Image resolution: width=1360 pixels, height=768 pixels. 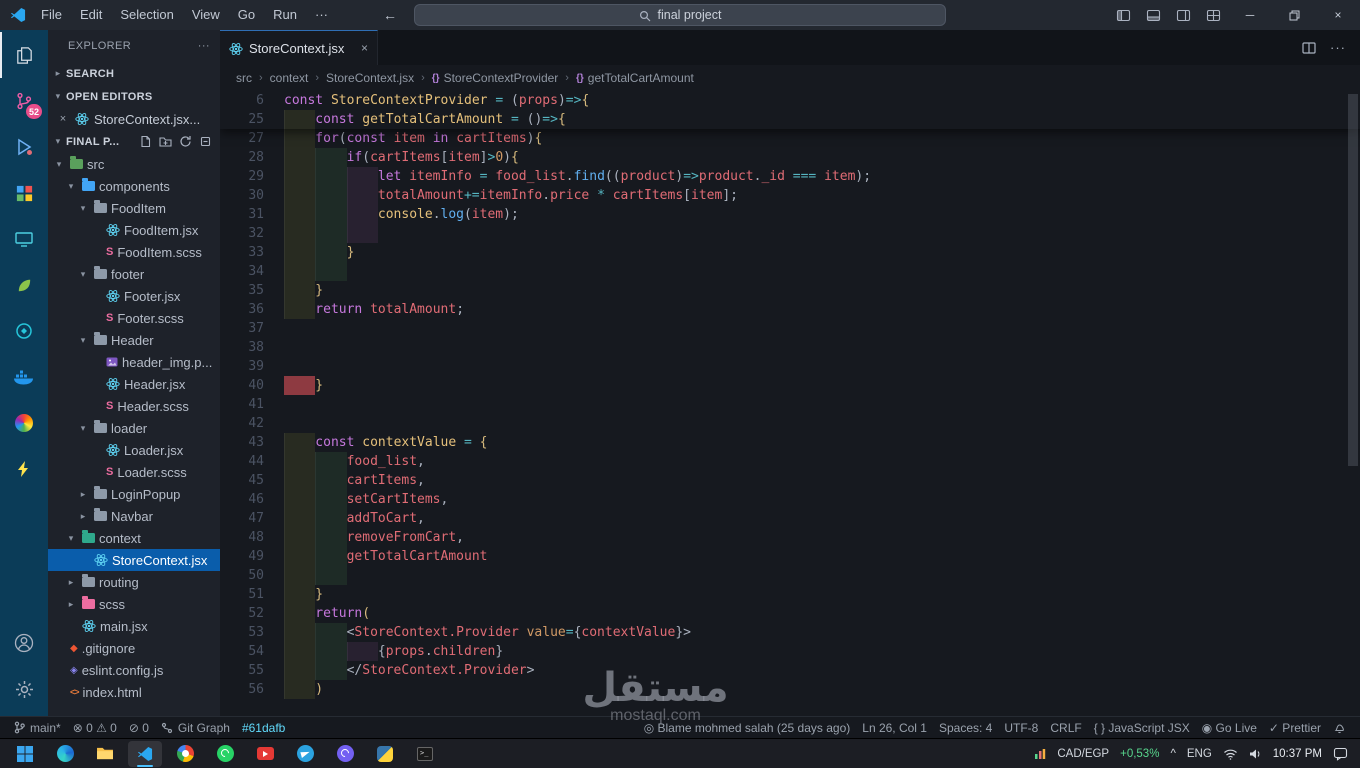 What do you see at coordinates (24, 469) in the screenshot?
I see `activity-item-thunder-client` at bounding box center [24, 469].